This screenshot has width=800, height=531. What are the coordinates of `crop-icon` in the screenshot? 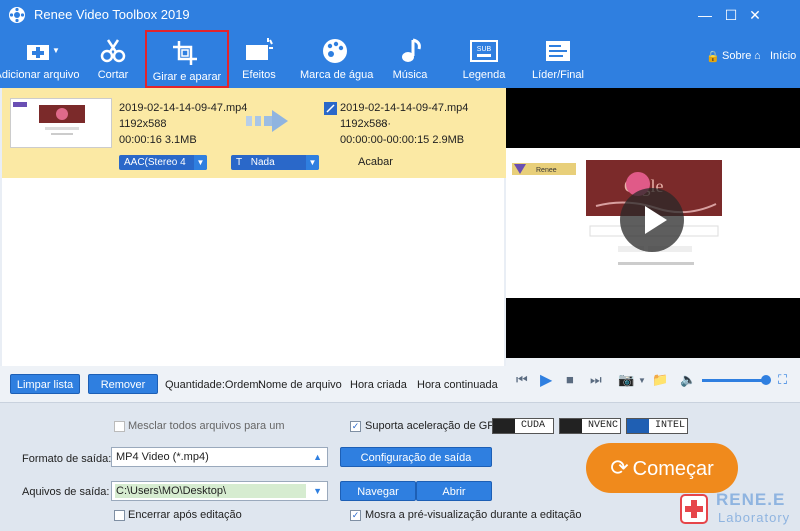 It's located at (185, 53).